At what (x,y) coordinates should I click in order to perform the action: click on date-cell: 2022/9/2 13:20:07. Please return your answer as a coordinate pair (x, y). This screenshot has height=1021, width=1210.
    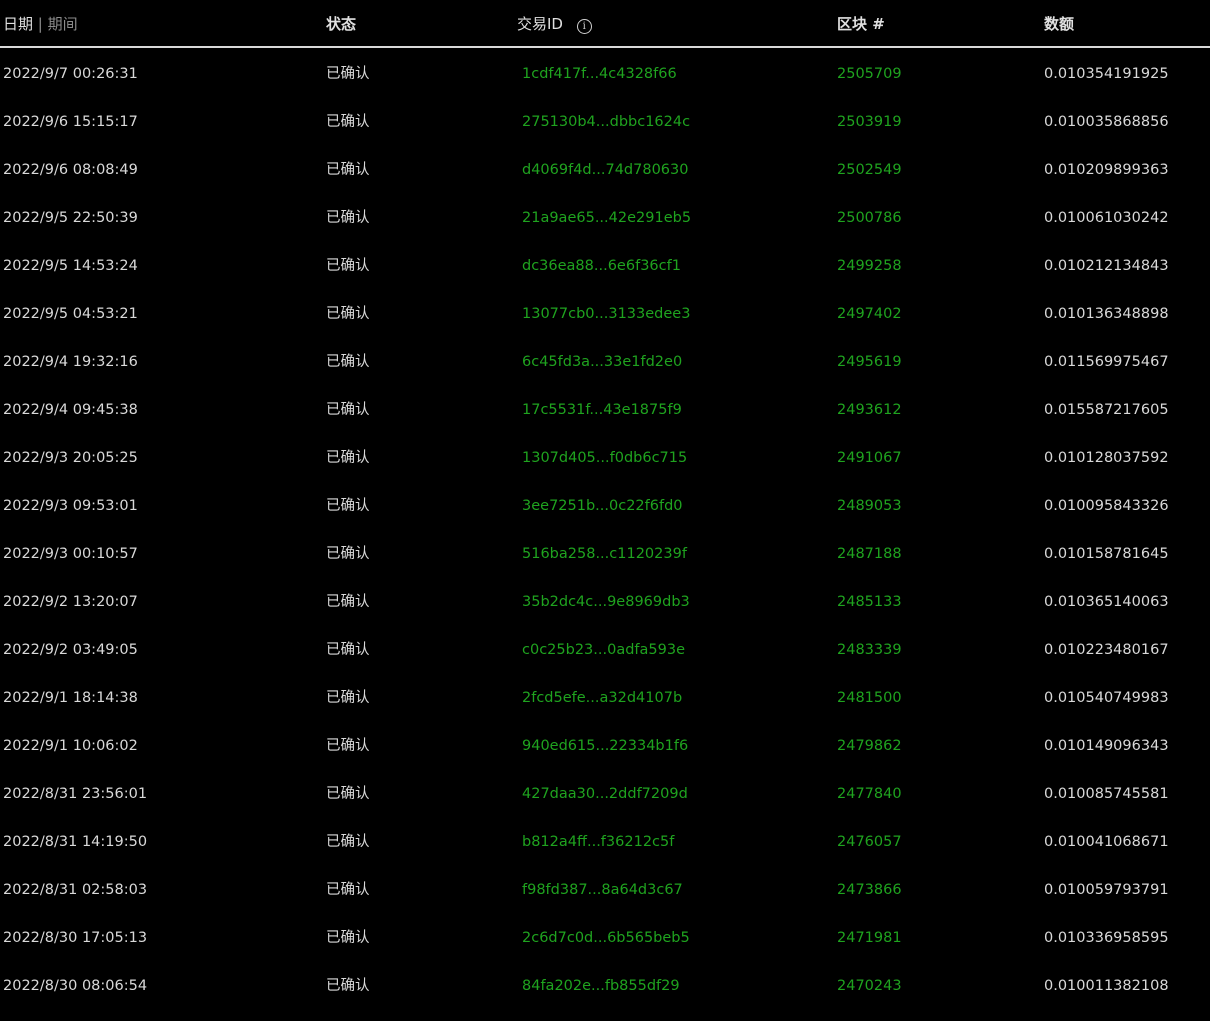
    Looking at the image, I should click on (70, 602).